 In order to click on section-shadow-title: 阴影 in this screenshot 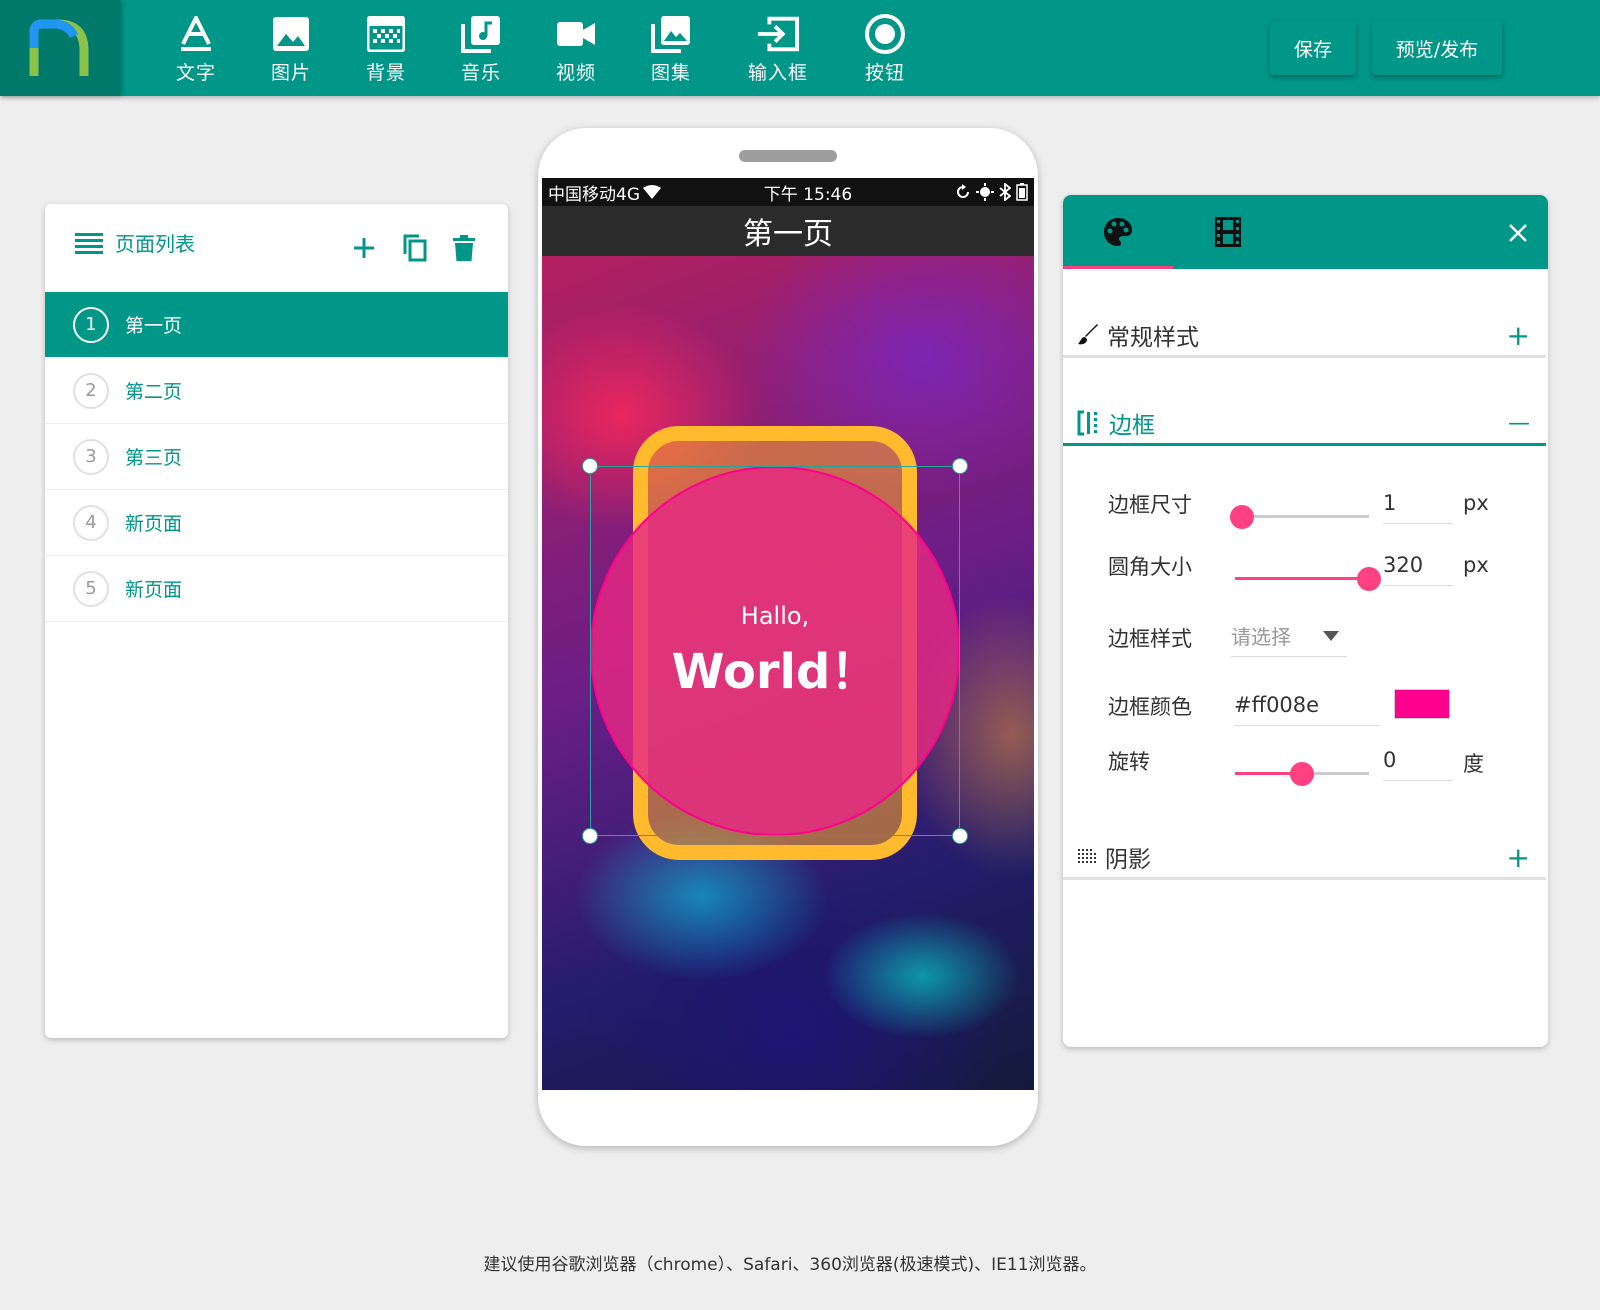, I will do `click(1128, 860)`.